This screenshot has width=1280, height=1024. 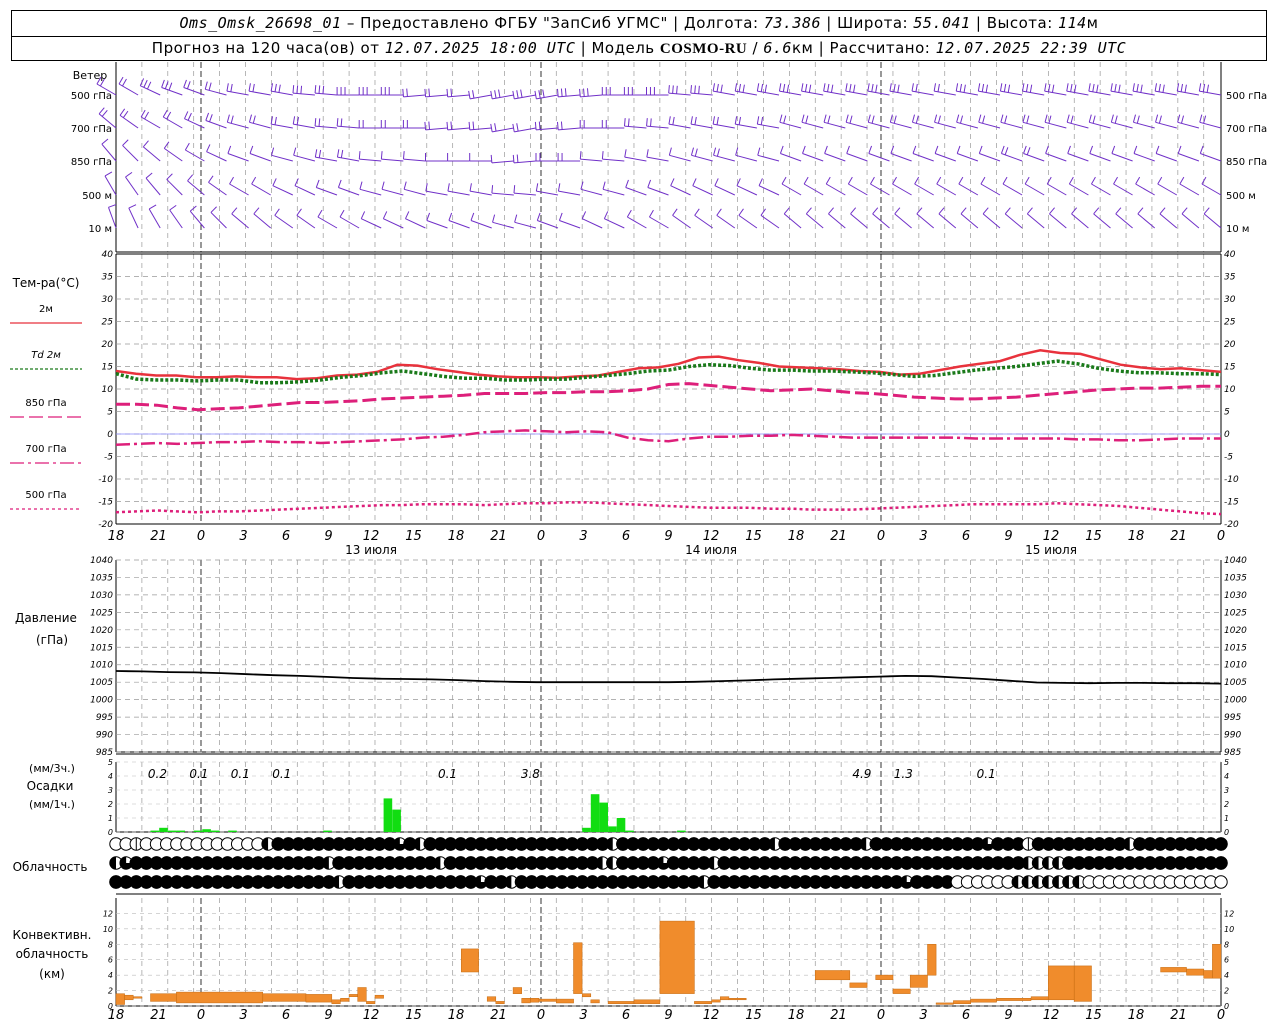 I want to click on pressure-ytick: 985, so click(x=104, y=753).